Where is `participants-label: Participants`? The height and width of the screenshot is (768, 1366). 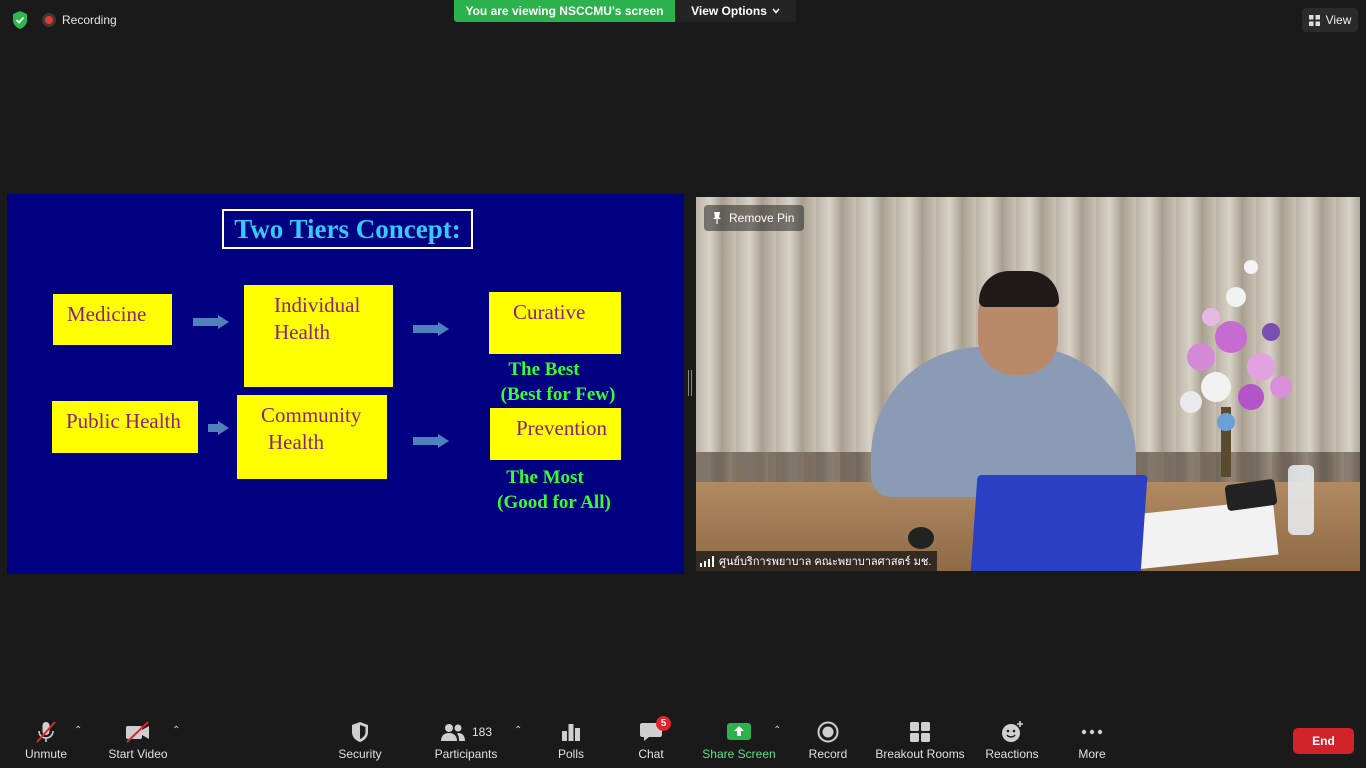
participants-label: Participants is located at coordinates (466, 754).